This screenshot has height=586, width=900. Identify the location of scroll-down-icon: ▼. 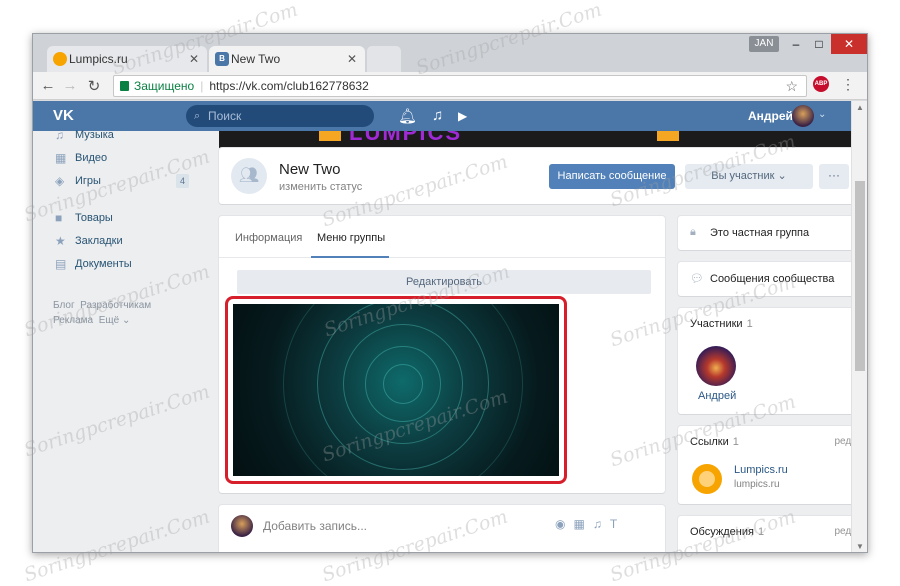
(860, 546).